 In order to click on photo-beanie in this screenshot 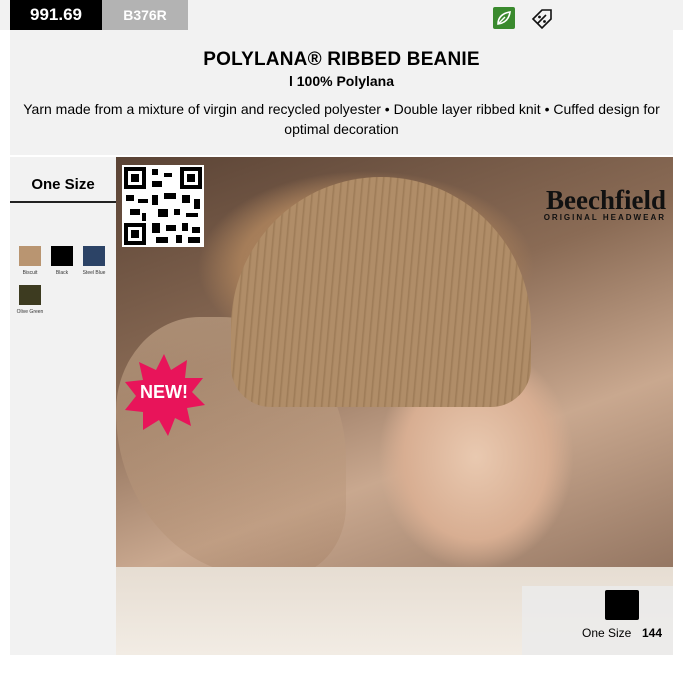, I will do `click(381, 292)`.